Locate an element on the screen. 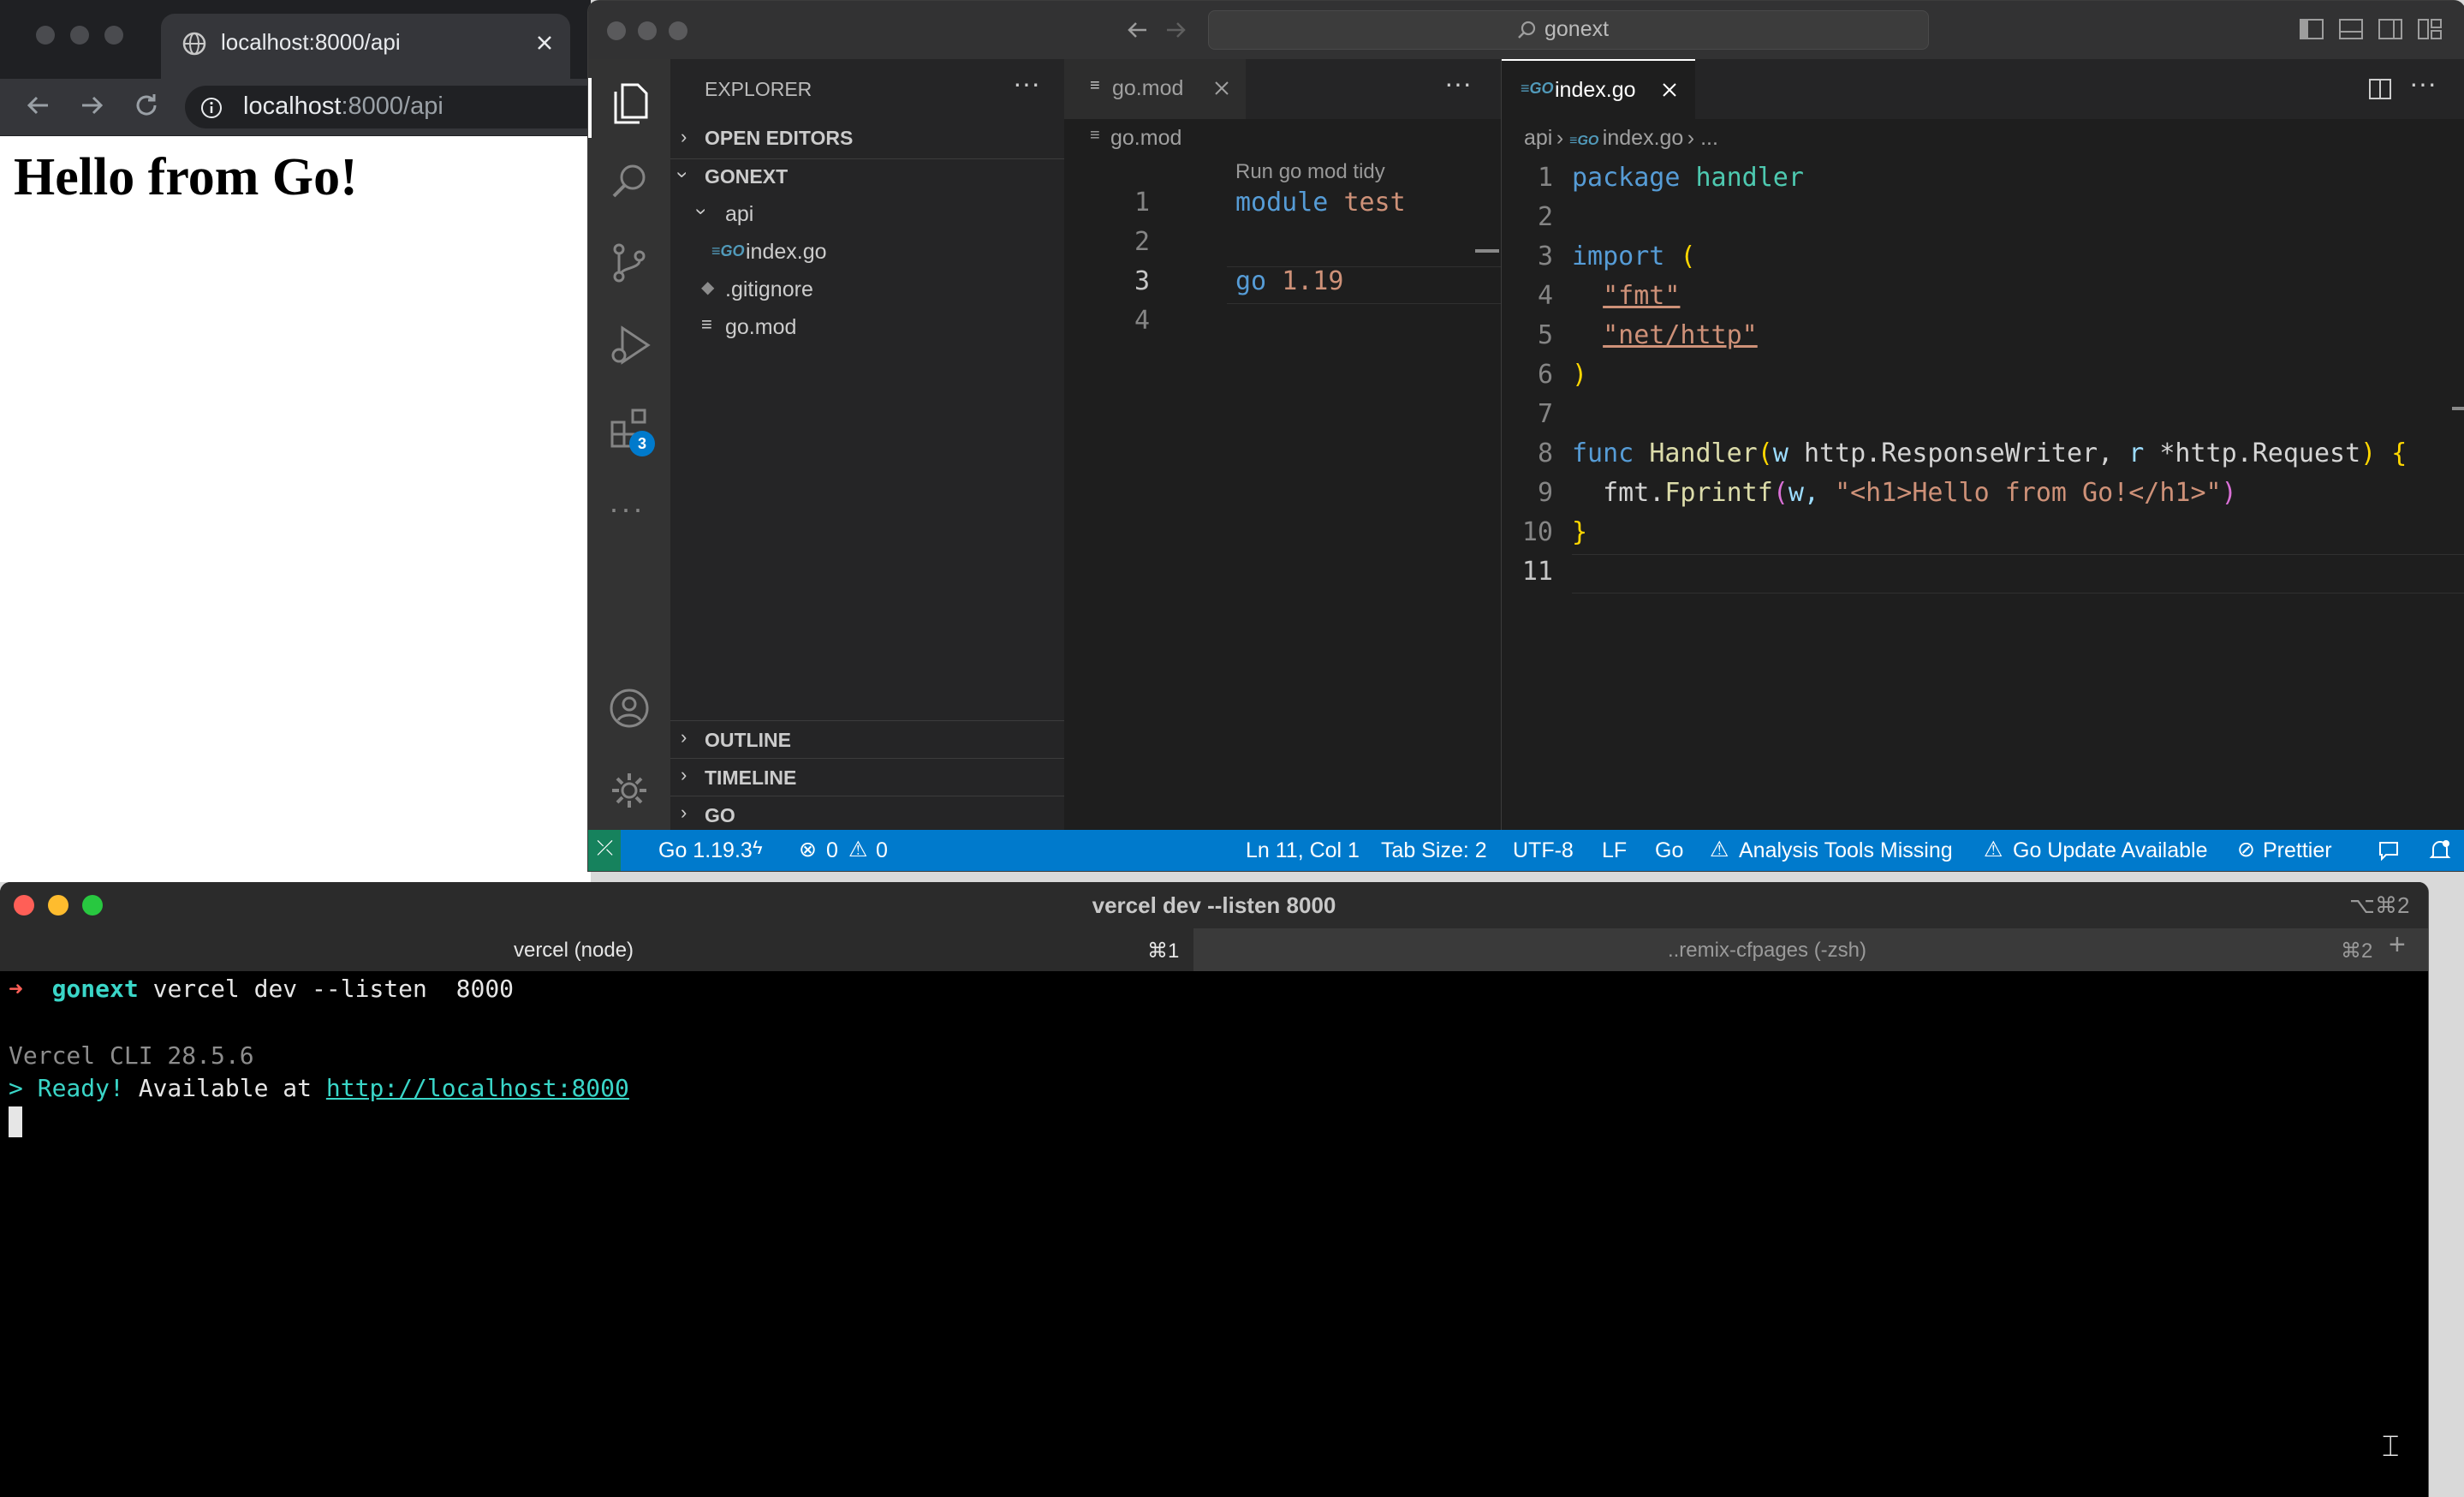 Image resolution: width=2464 pixels, height=1497 pixels. url-path: :8000/api is located at coordinates (392, 106).